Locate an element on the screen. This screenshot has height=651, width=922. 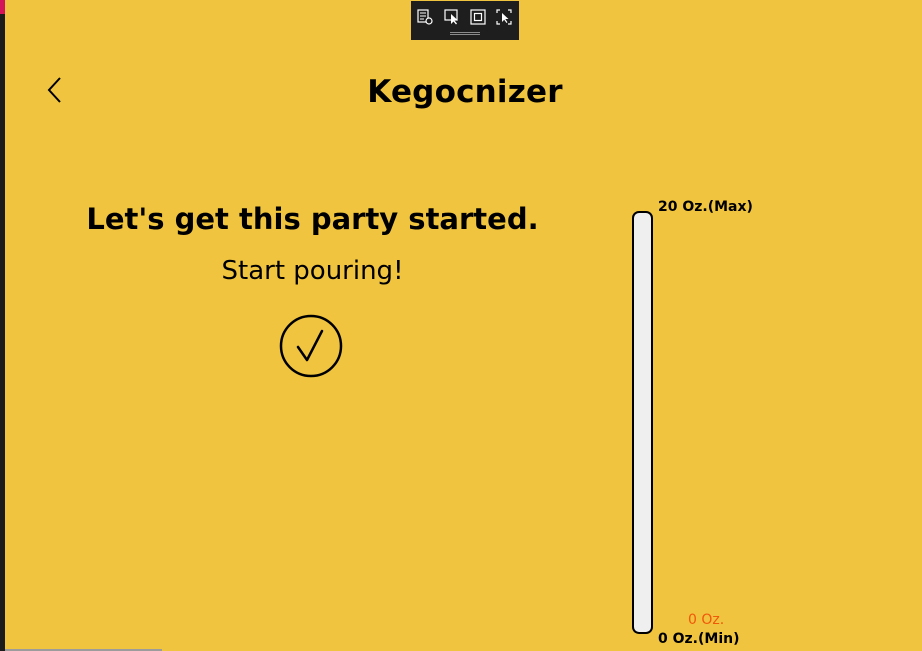
in-app-debug-toolbar is located at coordinates (465, 20).